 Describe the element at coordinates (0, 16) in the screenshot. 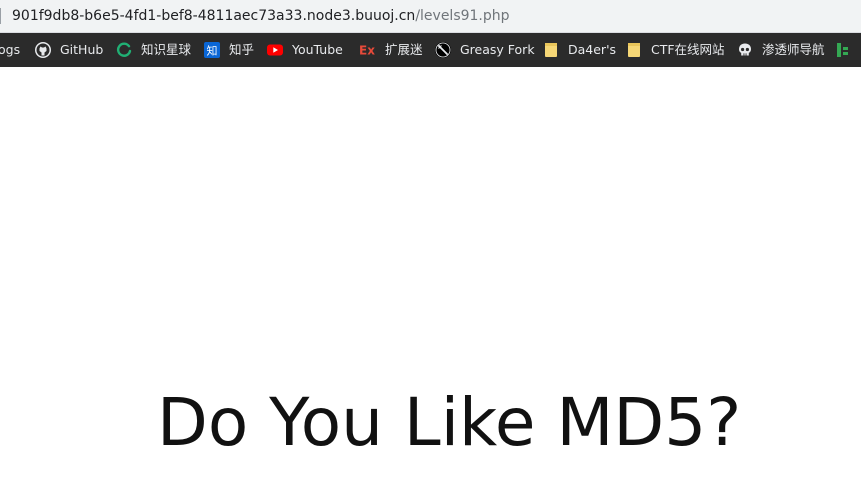

I see `address-bar-divider` at that location.